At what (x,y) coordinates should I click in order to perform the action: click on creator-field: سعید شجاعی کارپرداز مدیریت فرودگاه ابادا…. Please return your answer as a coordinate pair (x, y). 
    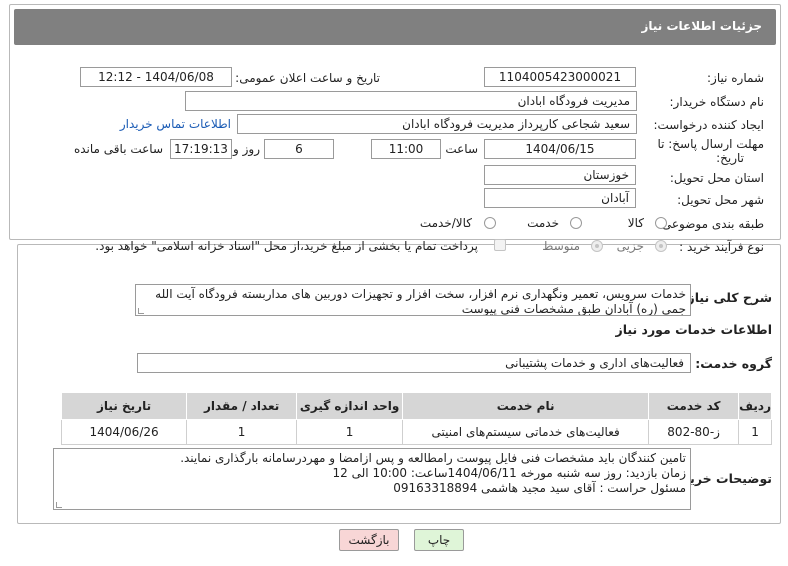
    Looking at the image, I should click on (437, 124).